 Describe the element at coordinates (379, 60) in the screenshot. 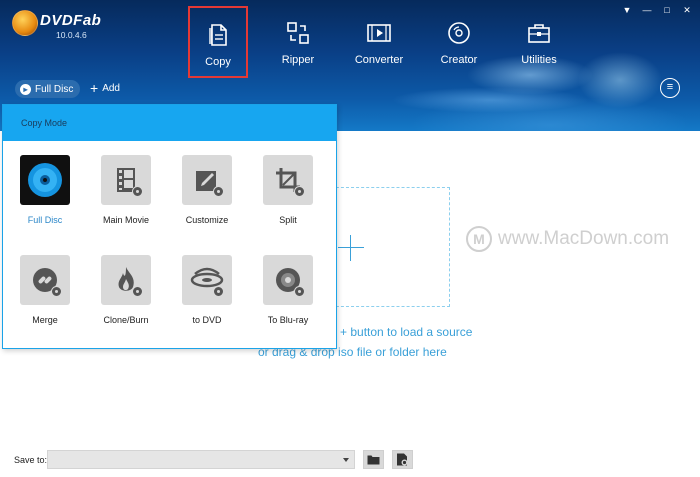

I see `nav-converter-label: Converter` at that location.